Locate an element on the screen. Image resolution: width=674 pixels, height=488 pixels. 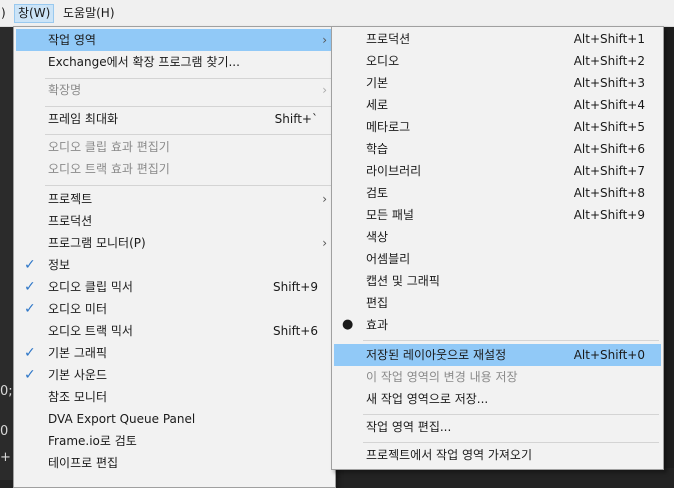
menu-item-save-workspace-changes: 이 작업 영역의 변경 내용 저장 is located at coordinates (497, 377).